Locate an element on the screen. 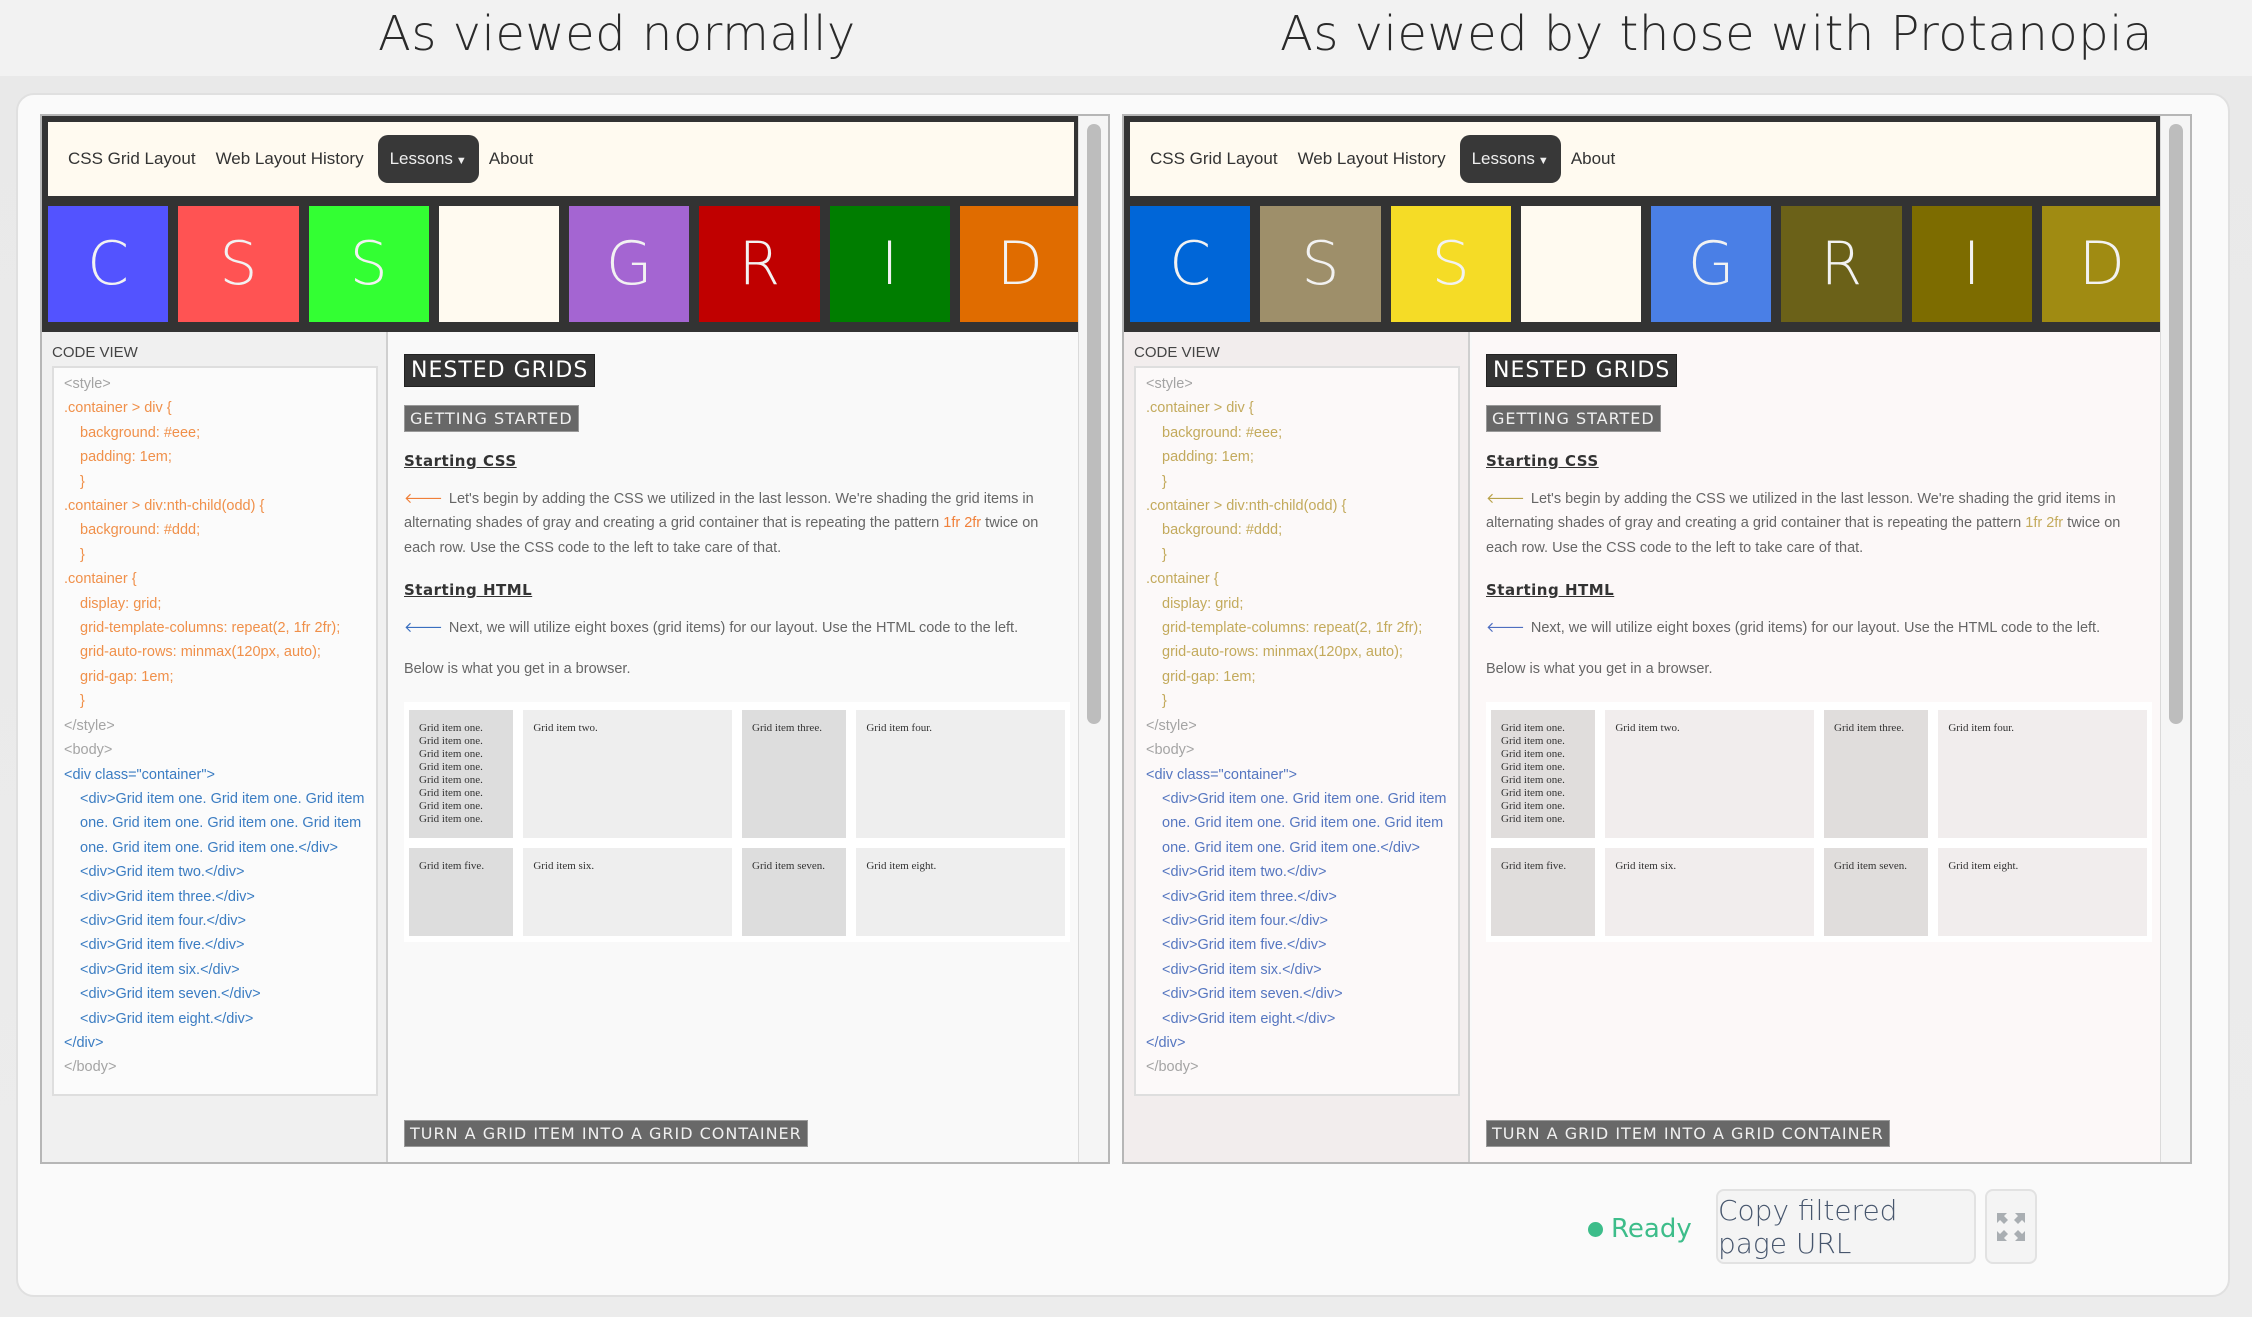 This screenshot has width=2252, height=1317. section-heading-getting-started: GETTING STARTED is located at coordinates (491, 418).